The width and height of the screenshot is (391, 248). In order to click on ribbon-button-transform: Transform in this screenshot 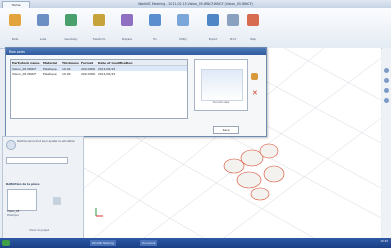, I will do `click(99, 29)`.